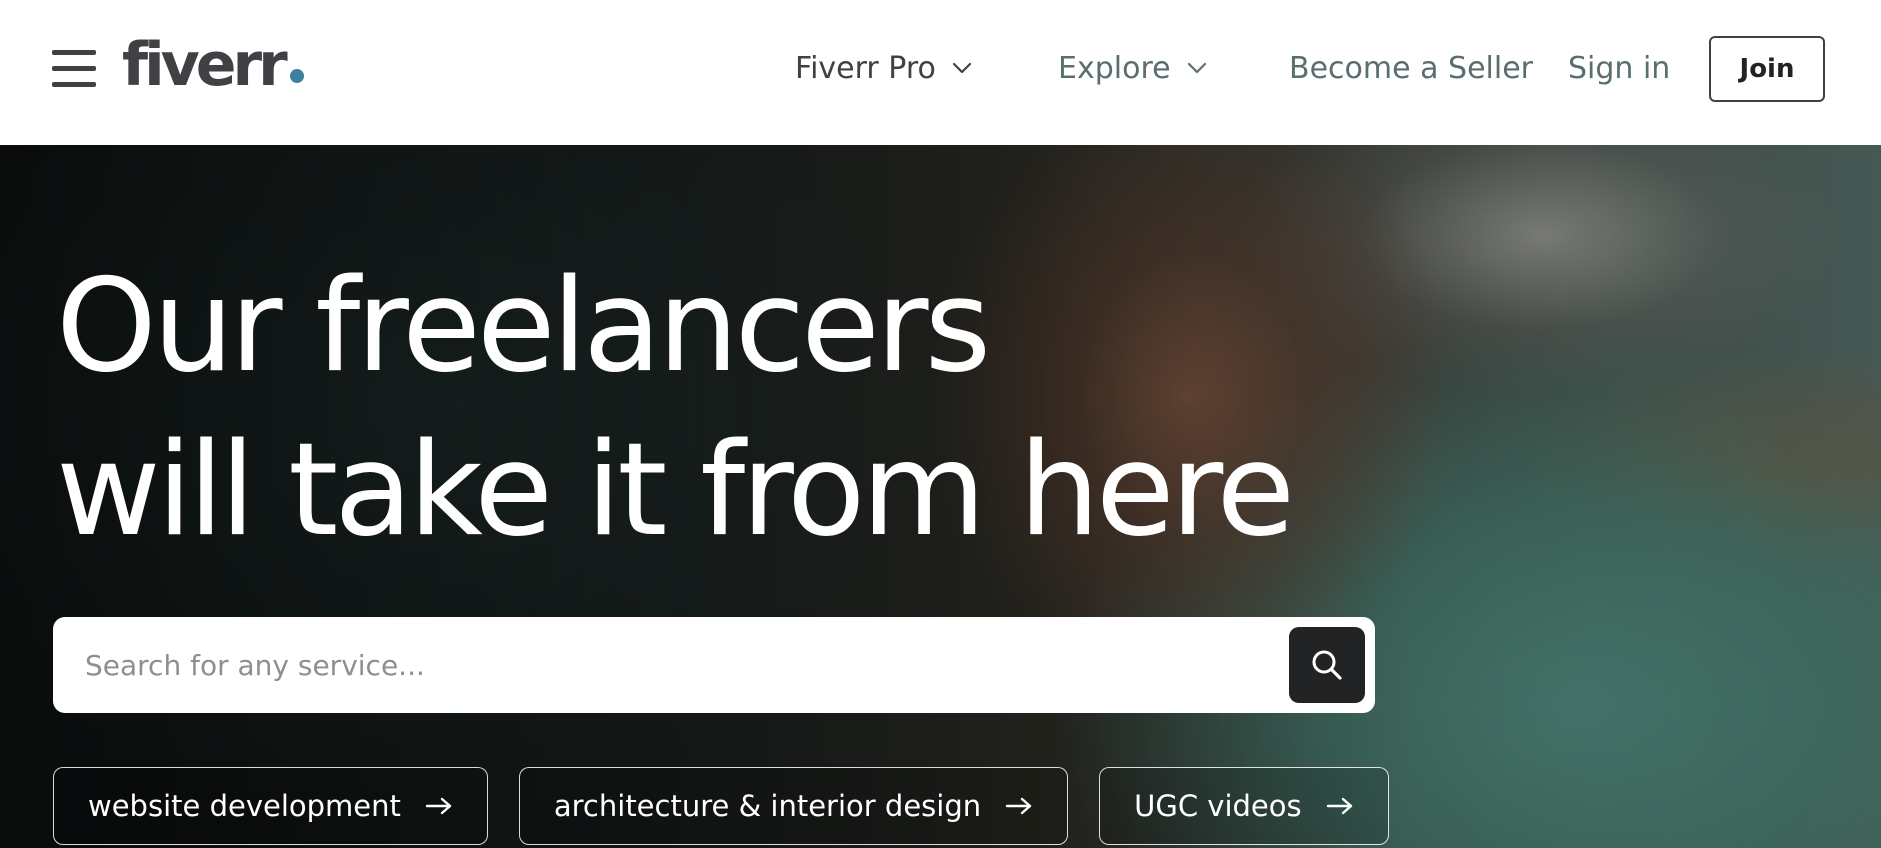 The width and height of the screenshot is (1881, 848). Describe the element at coordinates (675, 490) in the screenshot. I see `hero-headline-line-2: will take it from here` at that location.